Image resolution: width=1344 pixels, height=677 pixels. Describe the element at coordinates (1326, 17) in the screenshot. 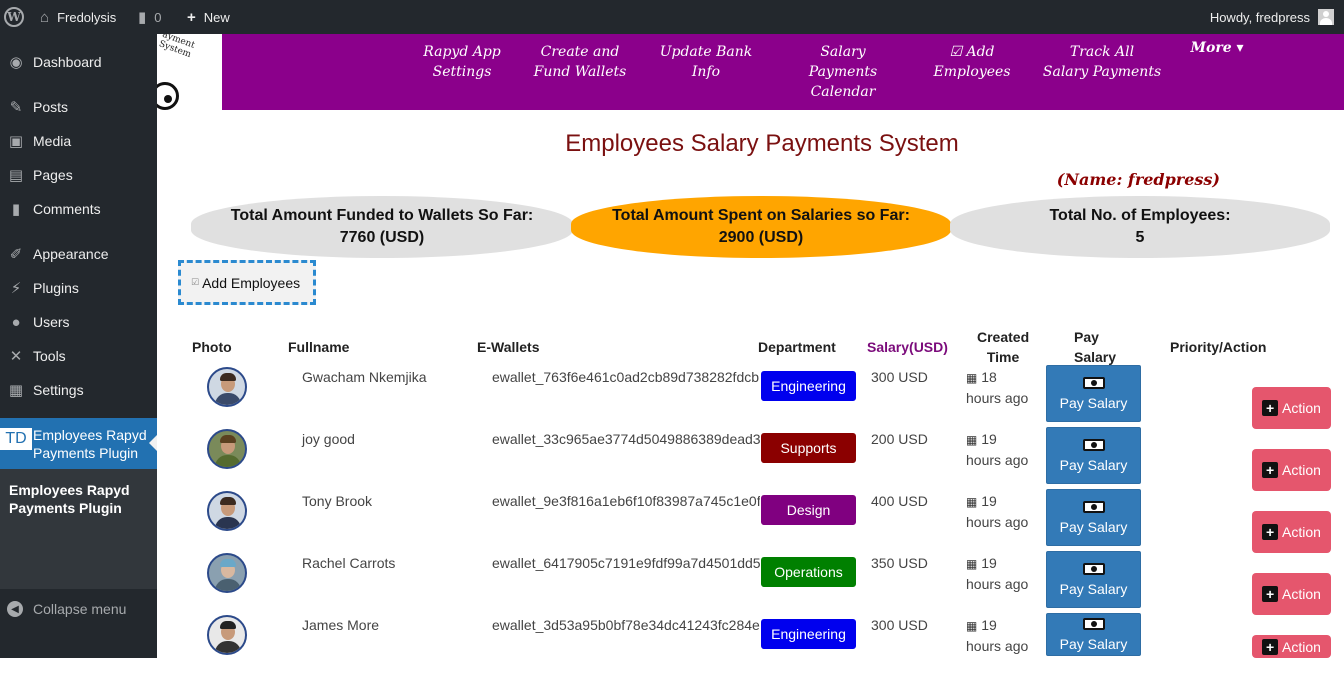

I see `user-avatar-icon` at that location.